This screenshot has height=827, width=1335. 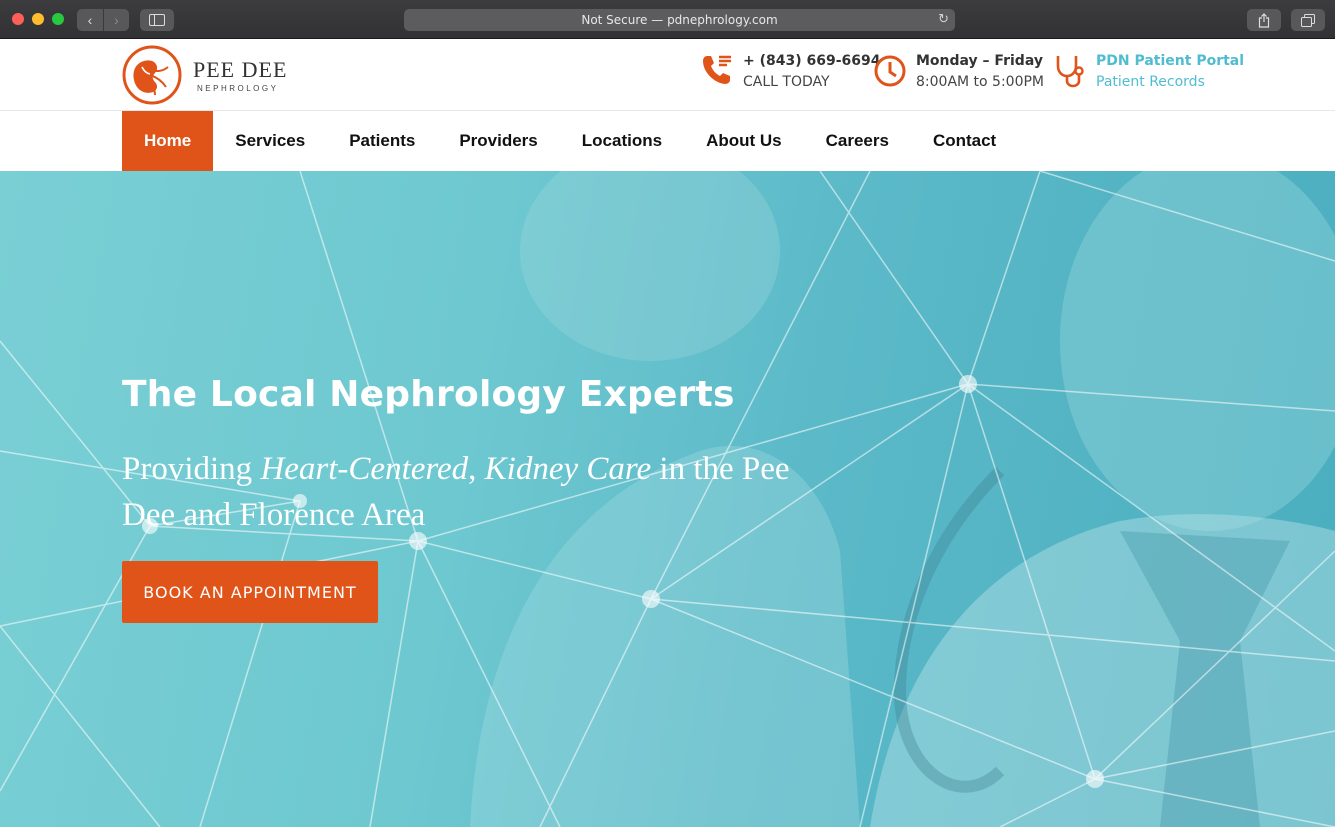 I want to click on patient-portal-link: PDN Patient Portal Patient Records, so click(x=1148, y=71).